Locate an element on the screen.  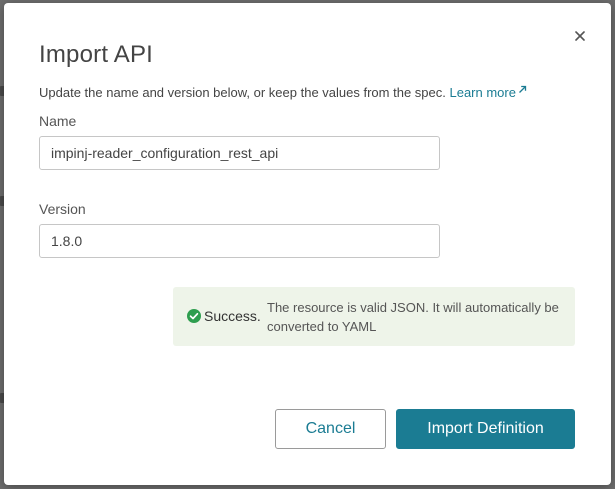
version-input is located at coordinates (239, 241).